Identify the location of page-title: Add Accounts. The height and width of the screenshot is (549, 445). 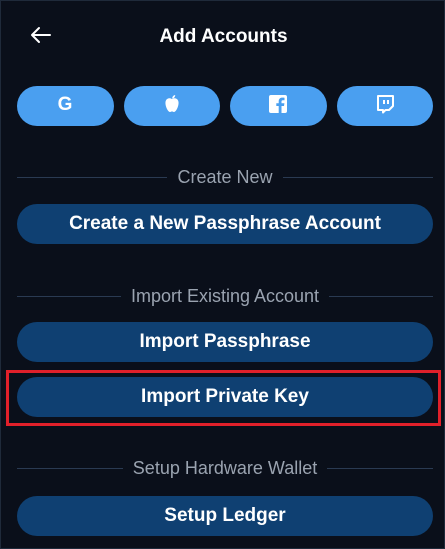
(223, 36).